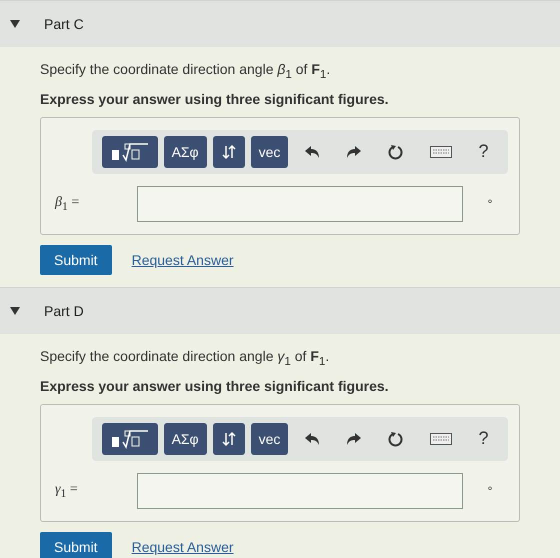 The height and width of the screenshot is (558, 560). Describe the element at coordinates (67, 491) in the screenshot. I see `answer-label: γ$_{1}$ =` at that location.